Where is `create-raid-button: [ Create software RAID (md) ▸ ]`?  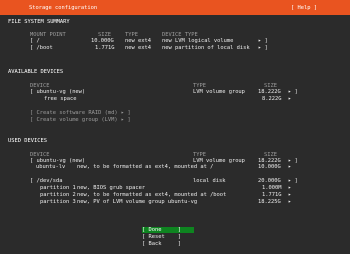
create-raid-button: [ Create software RAID (md) ▸ ] is located at coordinates (80, 113).